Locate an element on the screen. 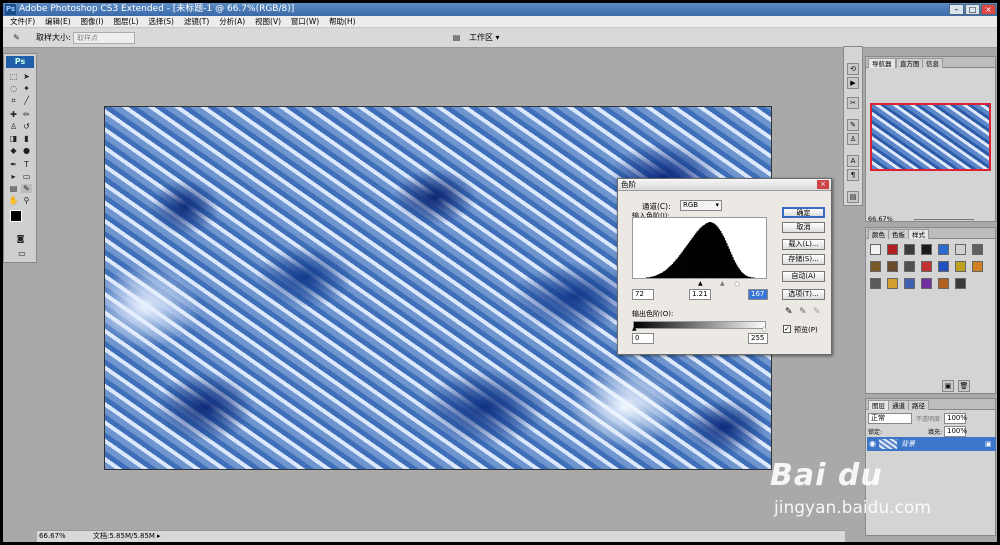 This screenshot has height=545, width=1000. input-black-field: 72 is located at coordinates (643, 294).